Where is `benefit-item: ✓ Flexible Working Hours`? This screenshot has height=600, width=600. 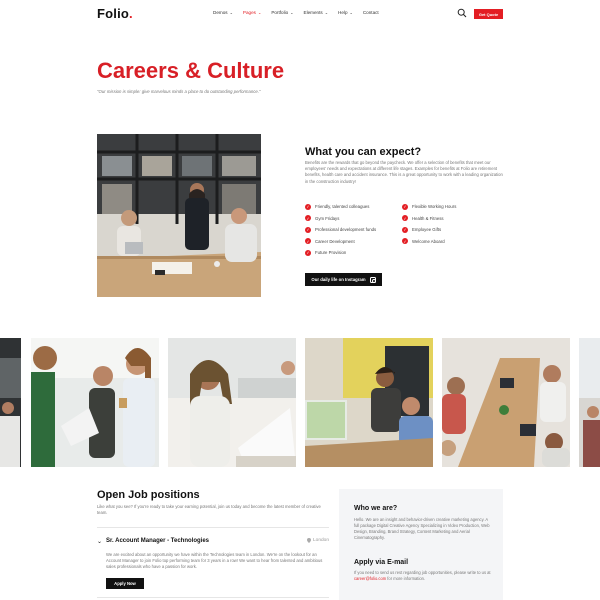 benefit-item: ✓ Flexible Working Hours is located at coordinates (450, 206).